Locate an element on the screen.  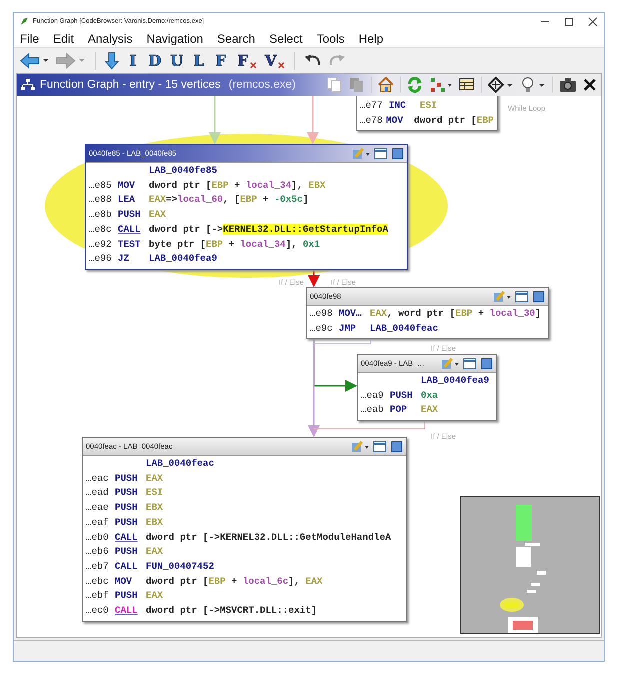
address: …e92 is located at coordinates (101, 245).